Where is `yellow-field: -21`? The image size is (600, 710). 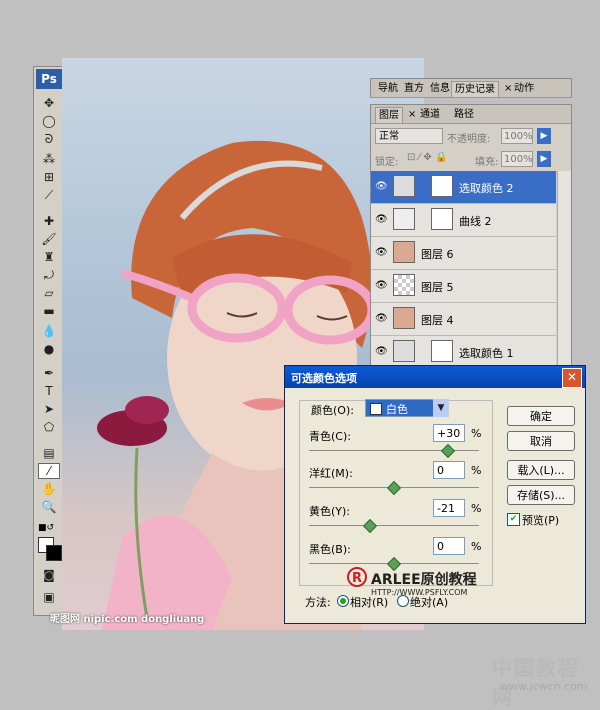
yellow-field: -21 is located at coordinates (449, 508).